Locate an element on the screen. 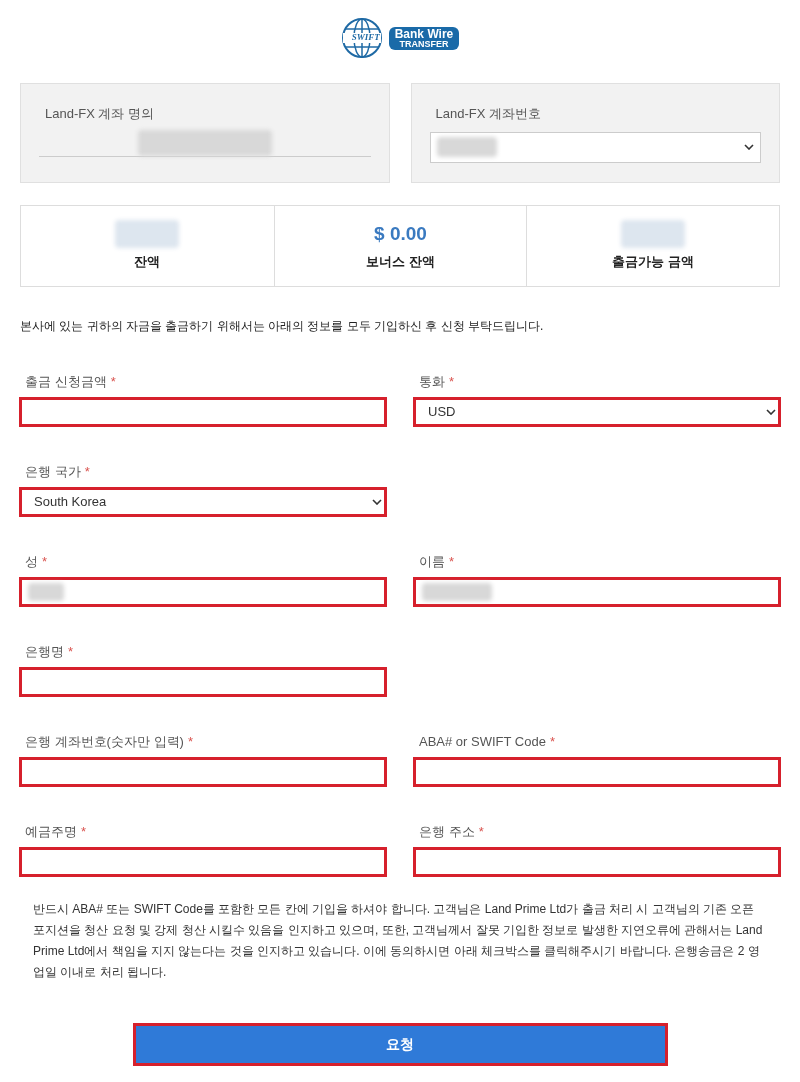 This screenshot has height=1082, width=800. balance-label: 잔액 is located at coordinates (147, 262).